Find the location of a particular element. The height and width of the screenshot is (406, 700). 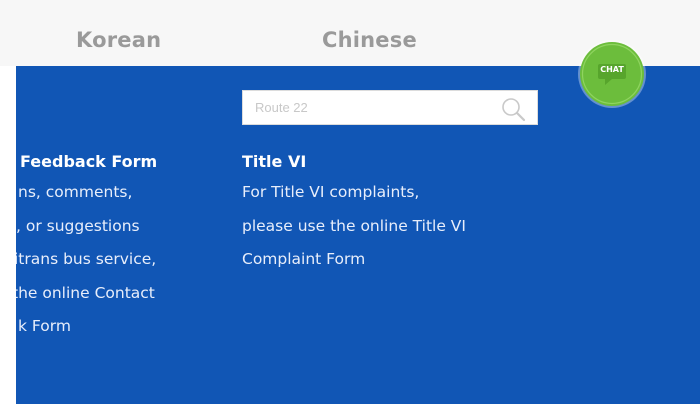

language-link-chinese: Chinese is located at coordinates (369, 40).